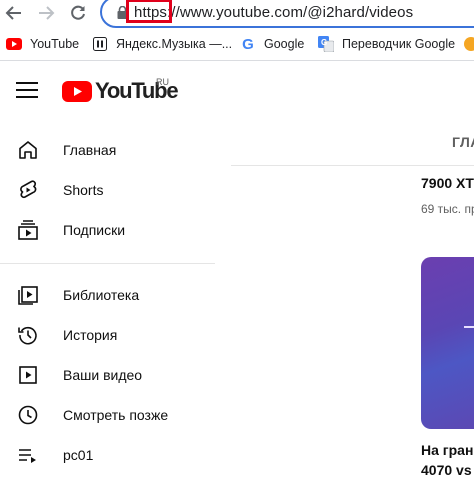 The height and width of the screenshot is (482, 474). I want to click on sidebar-item-home: Главная, so click(107, 150).